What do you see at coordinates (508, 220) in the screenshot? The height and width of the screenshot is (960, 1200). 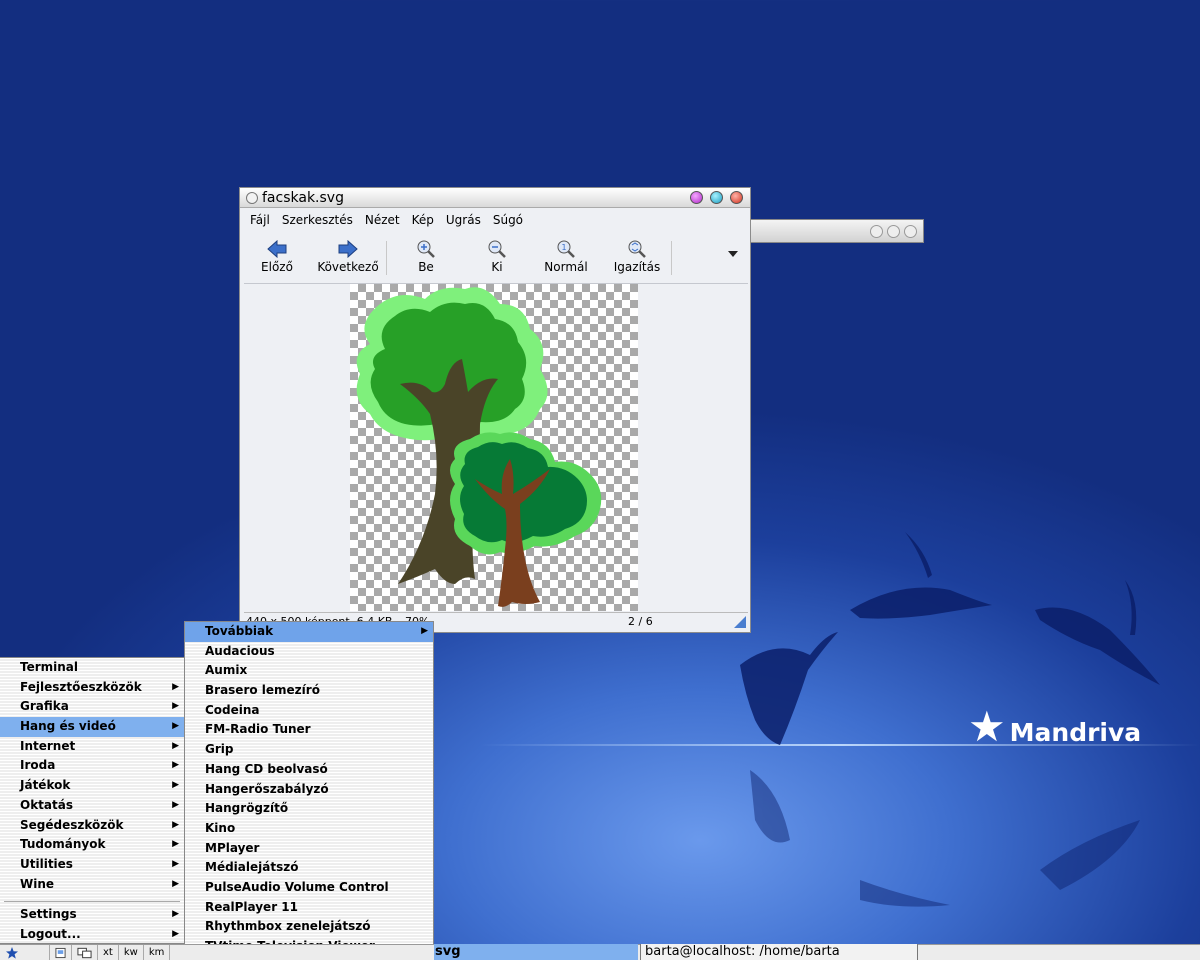 I see `menu-help: Súgó` at bounding box center [508, 220].